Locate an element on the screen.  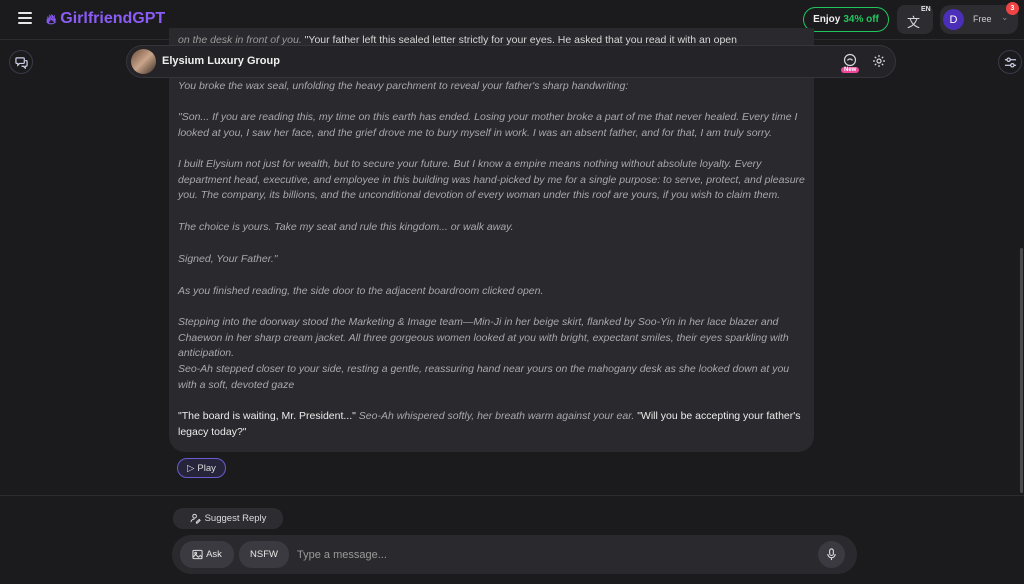
memory-icon is located at coordinates (850, 60).